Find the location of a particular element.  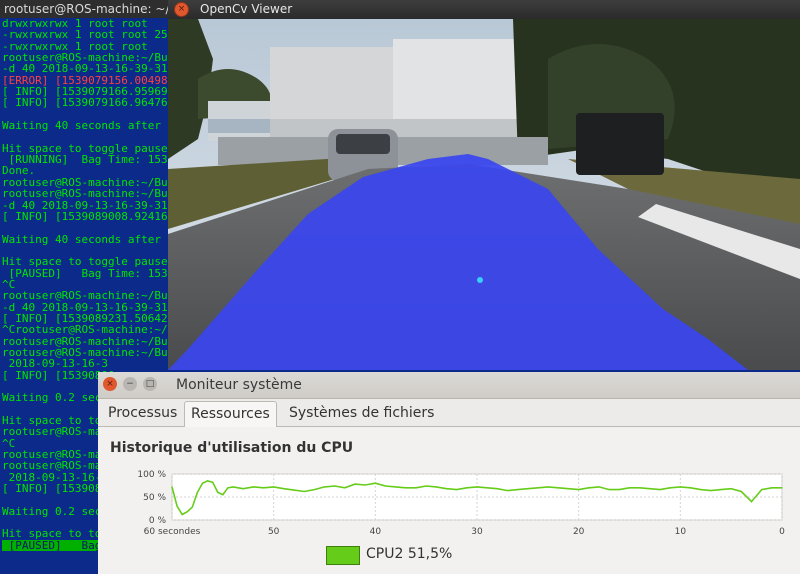

x-tick-label: 10 is located at coordinates (681, 532).